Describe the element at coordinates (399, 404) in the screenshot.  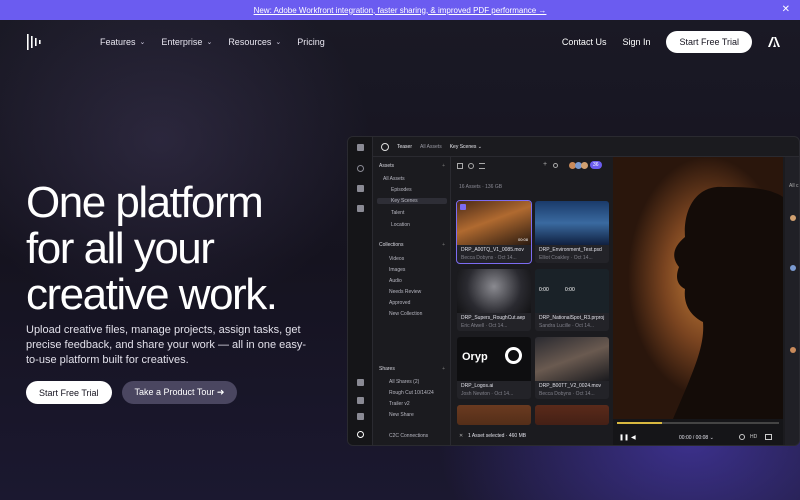
I see `sidebar-item-trailer: Trailer v2` at that location.